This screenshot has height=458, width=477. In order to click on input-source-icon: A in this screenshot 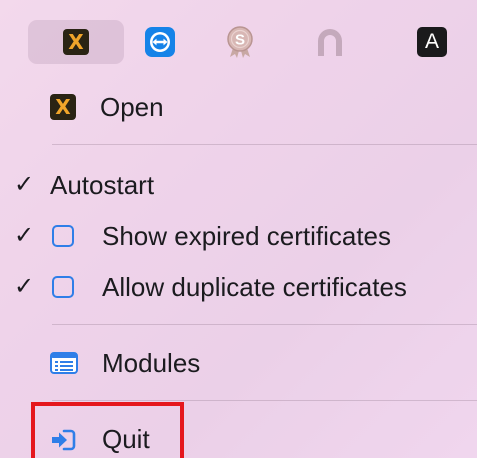, I will do `click(432, 42)`.